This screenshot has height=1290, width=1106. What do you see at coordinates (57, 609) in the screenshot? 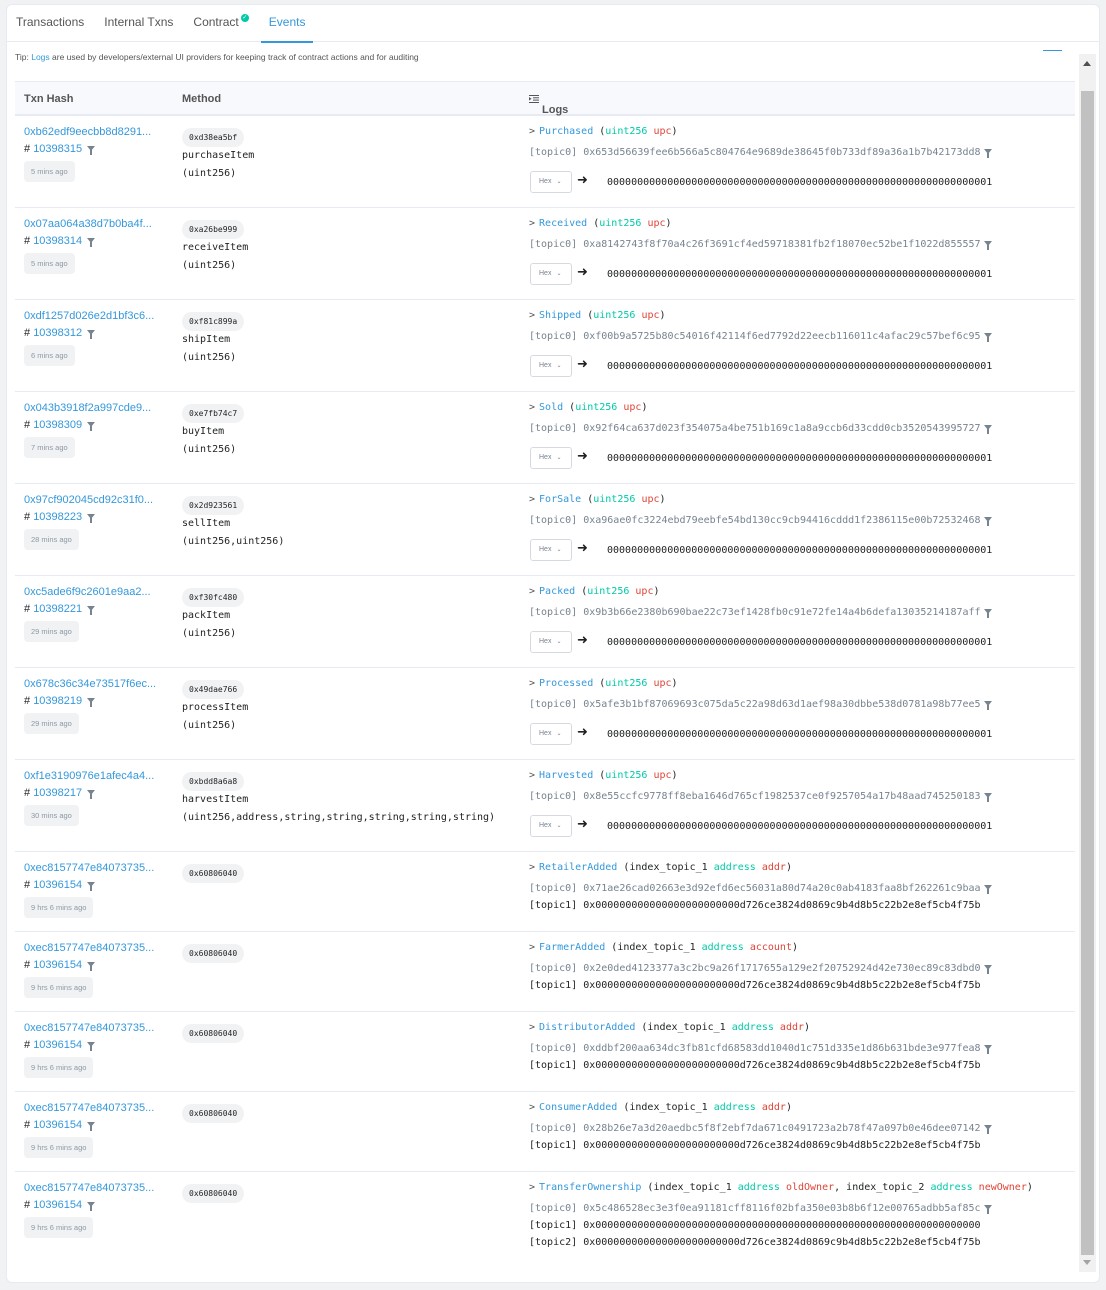
I see `block-link: 10398221` at bounding box center [57, 609].